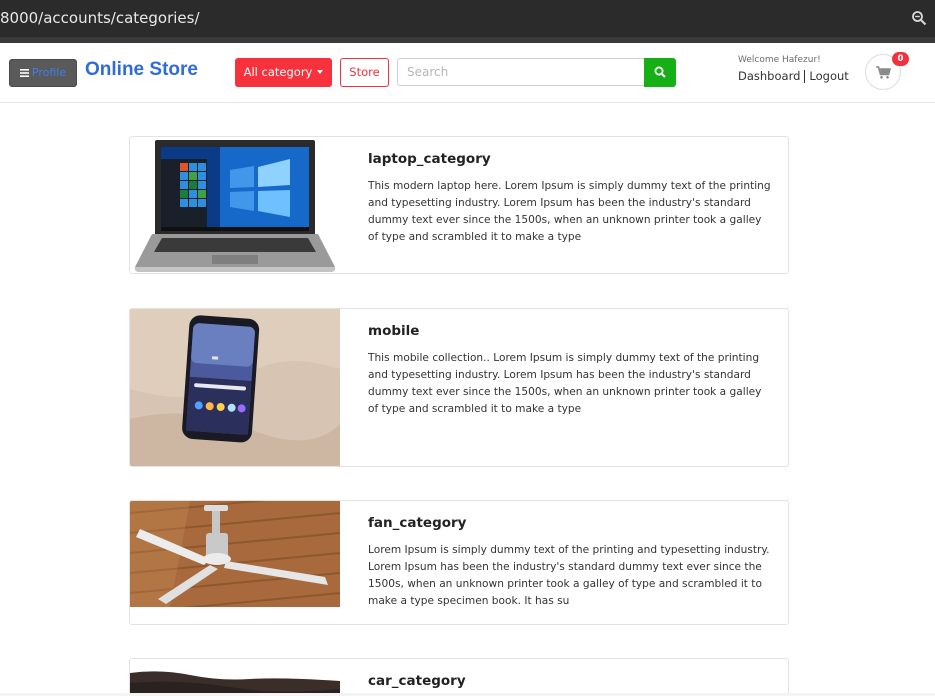  Describe the element at coordinates (320, 71) in the screenshot. I see `caret-down-icon` at that location.